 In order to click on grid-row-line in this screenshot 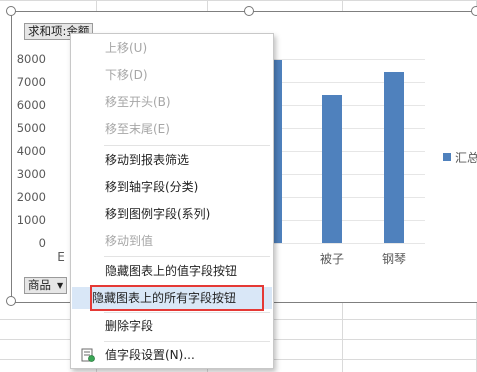, I will do `click(238, 0)`.